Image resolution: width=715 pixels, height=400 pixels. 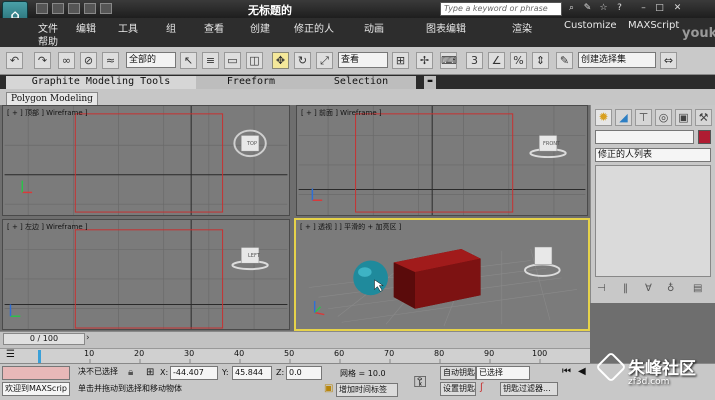 I want to click on menu-modifiers: 修正的人, so click(x=314, y=27).